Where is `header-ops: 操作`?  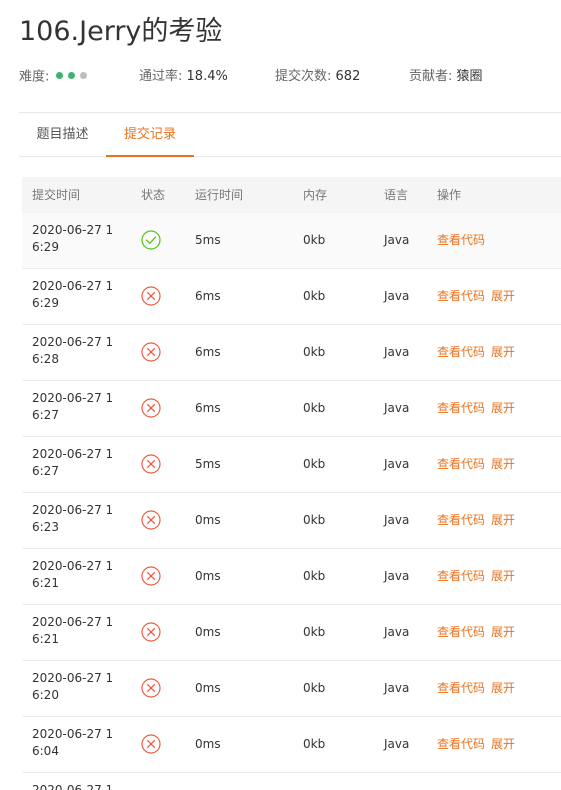 header-ops: 操作 is located at coordinates (449, 195).